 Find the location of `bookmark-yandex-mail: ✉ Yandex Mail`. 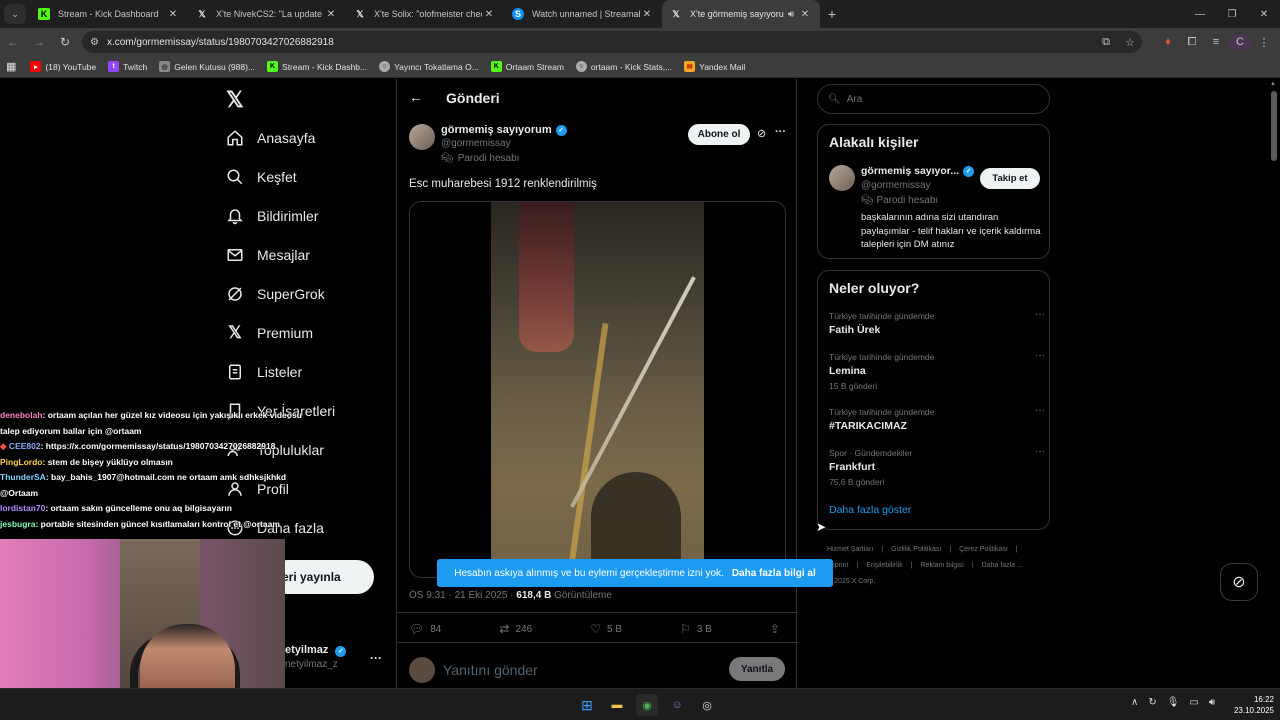

bookmark-yandex-mail: ✉ Yandex Mail is located at coordinates (714, 66).